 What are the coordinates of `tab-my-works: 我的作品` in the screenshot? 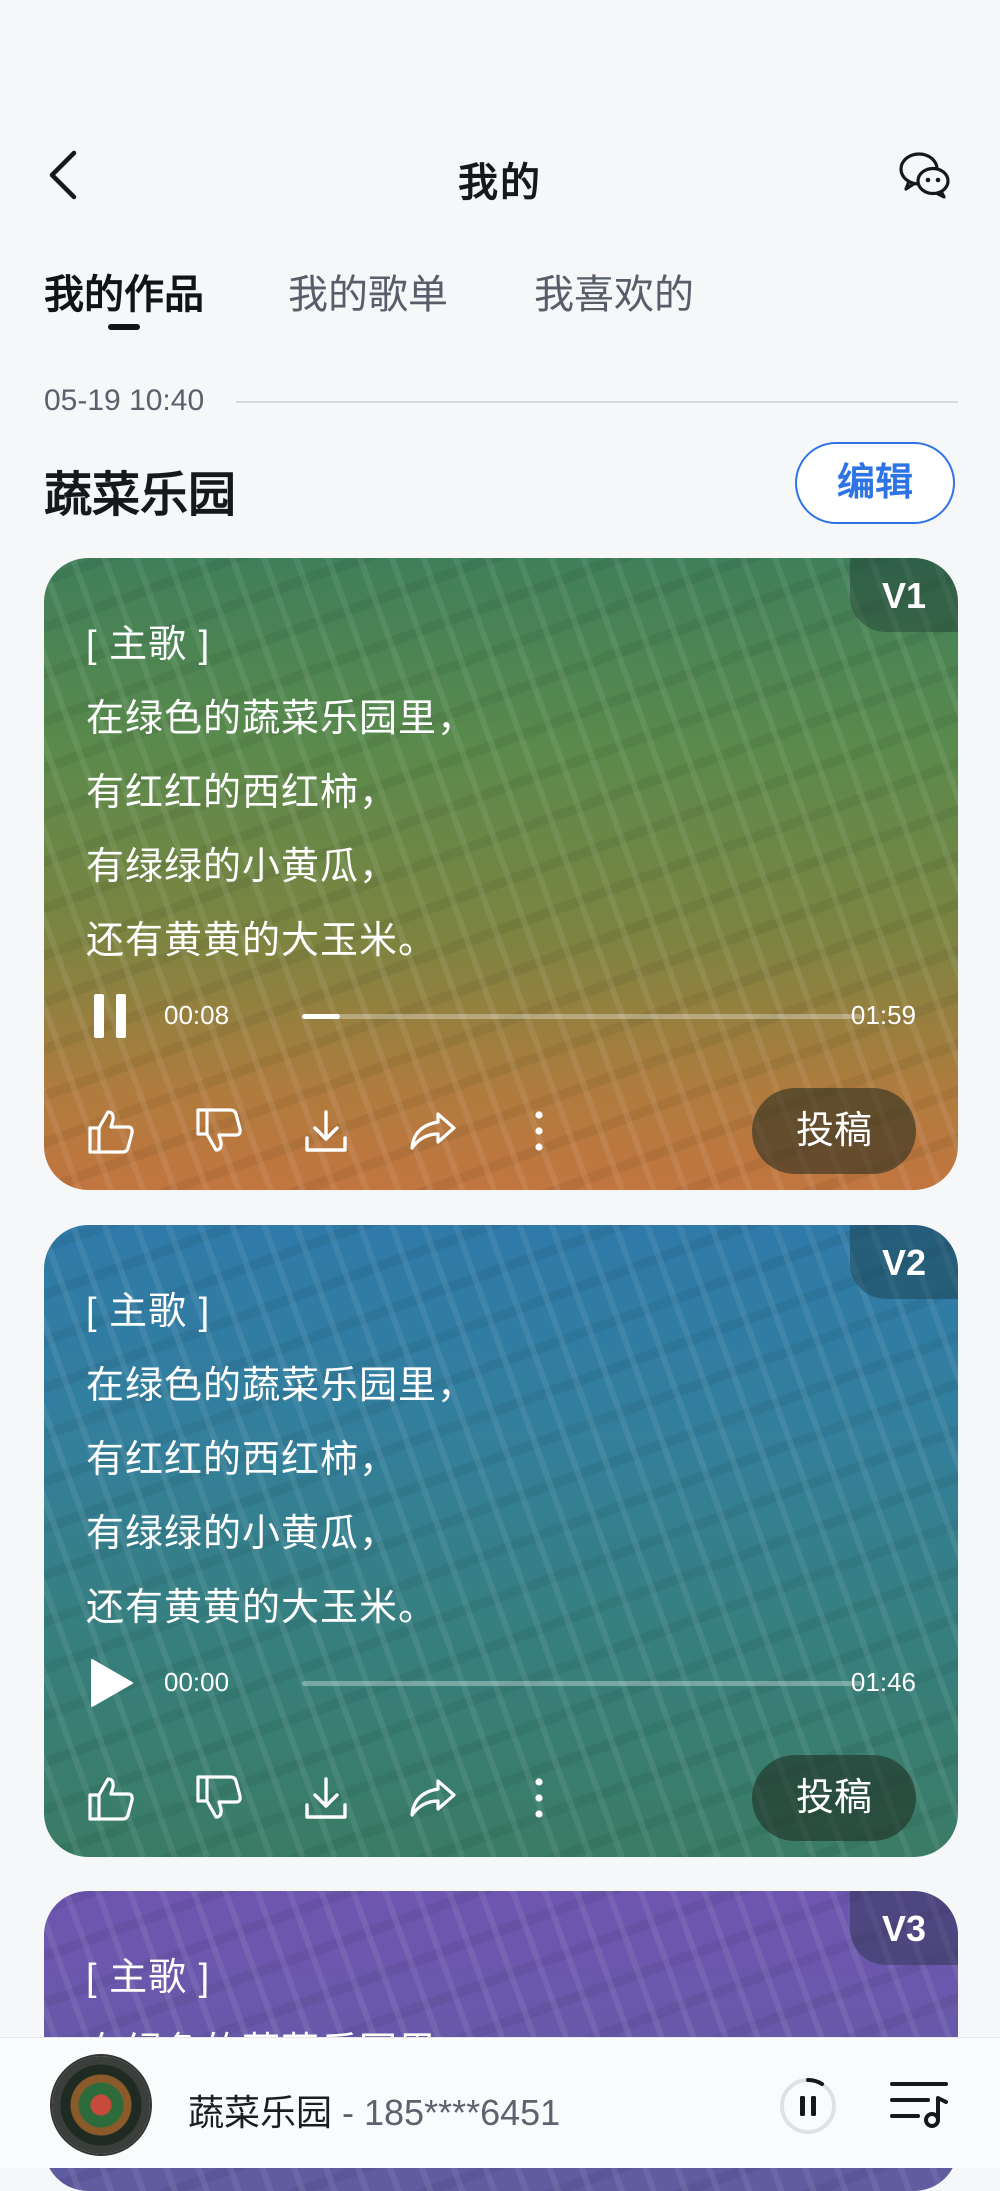 It's located at (124, 291).